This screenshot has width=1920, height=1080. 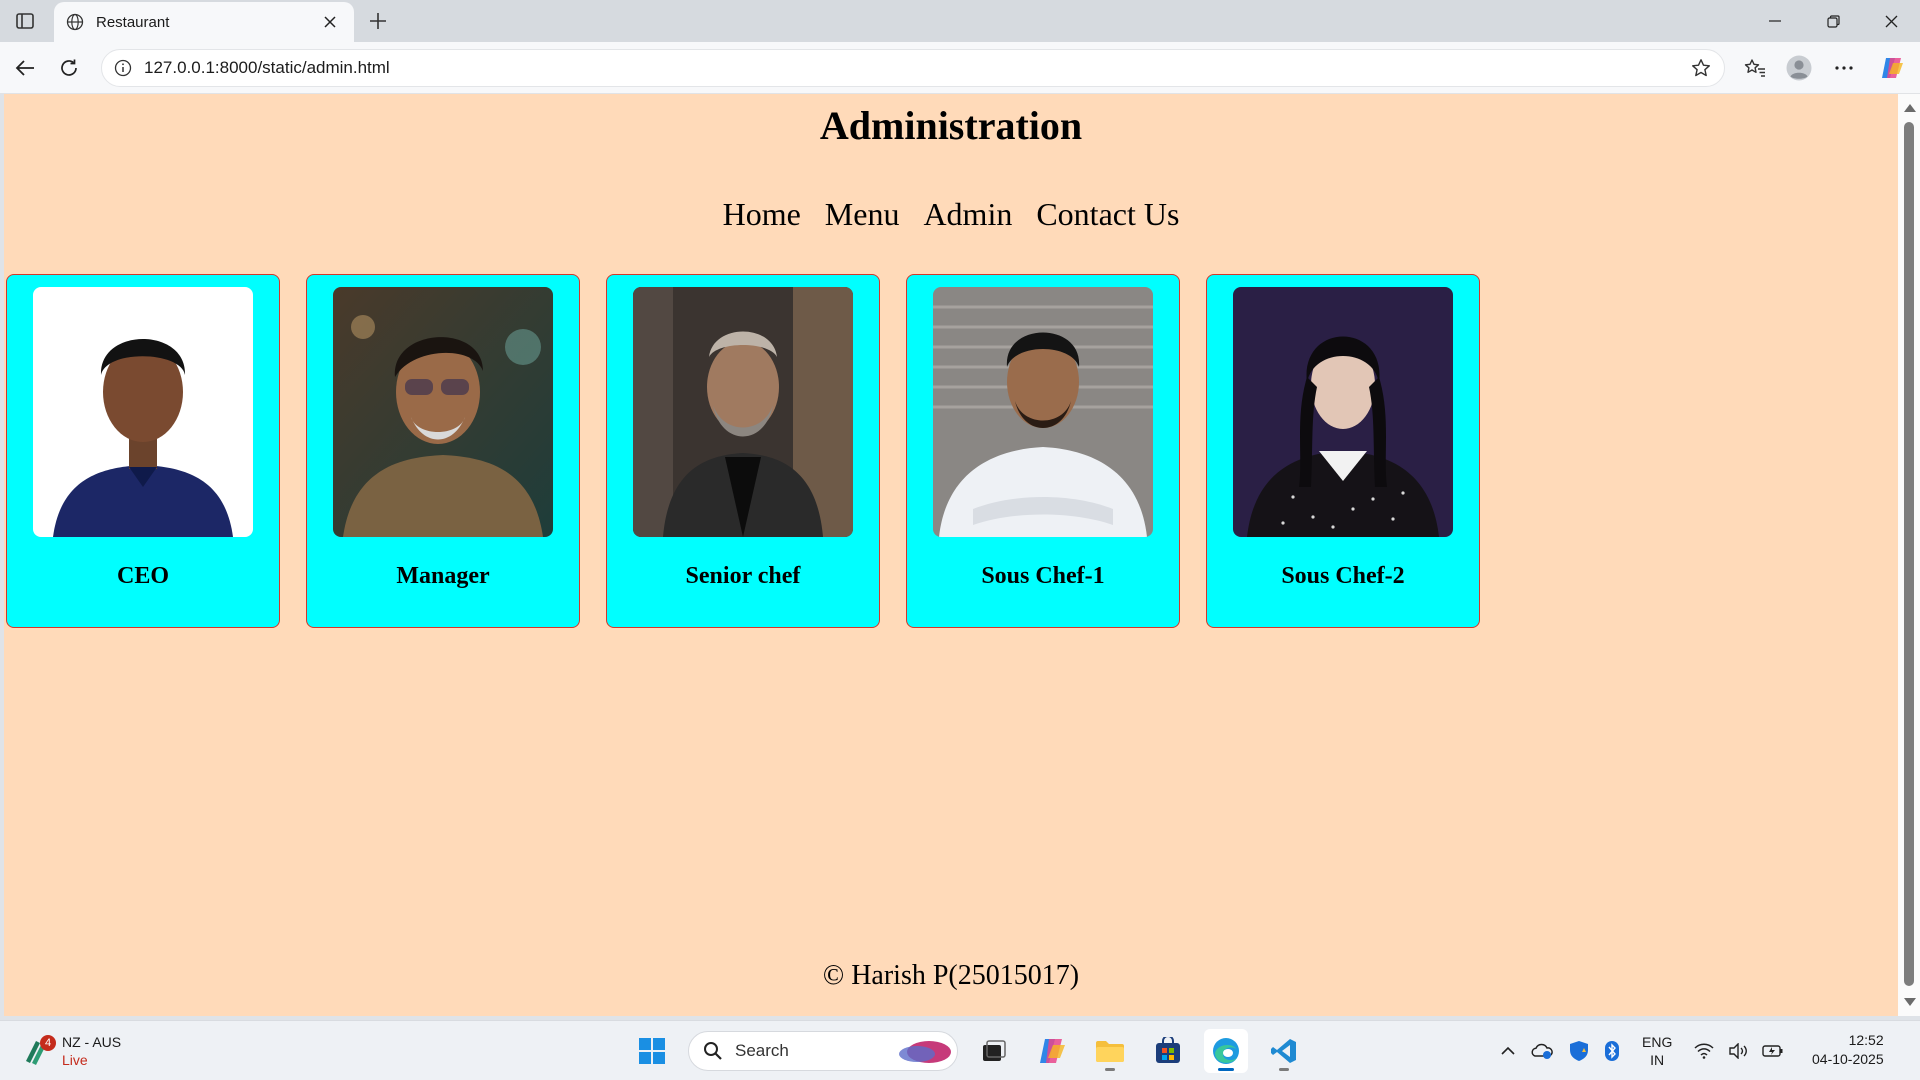 I want to click on new-tab-button, so click(x=378, y=21).